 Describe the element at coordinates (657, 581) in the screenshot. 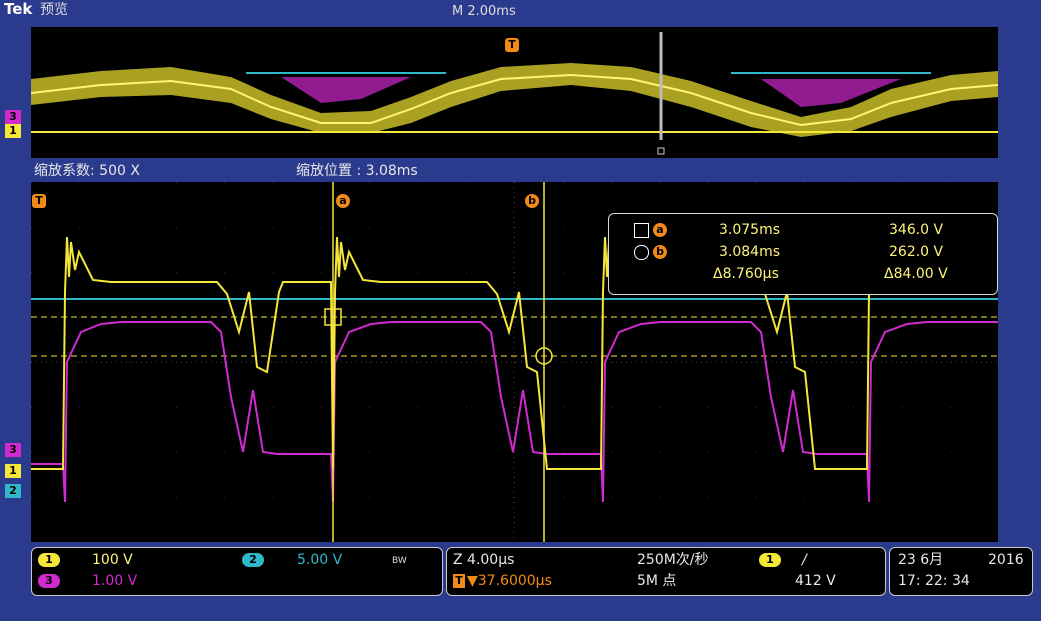

I see `record-length: 5M 点` at that location.